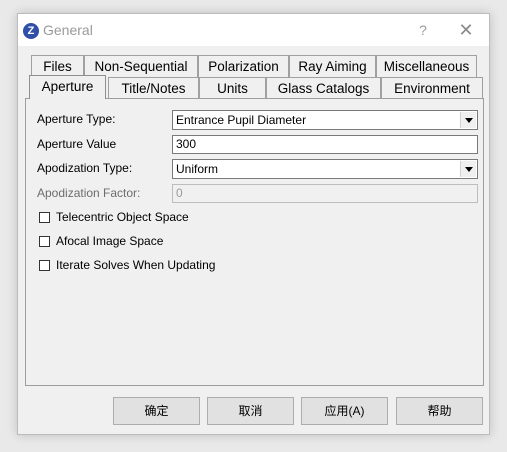  What do you see at coordinates (122, 217) in the screenshot?
I see `telecentric-label: Telecentric Object Space` at bounding box center [122, 217].